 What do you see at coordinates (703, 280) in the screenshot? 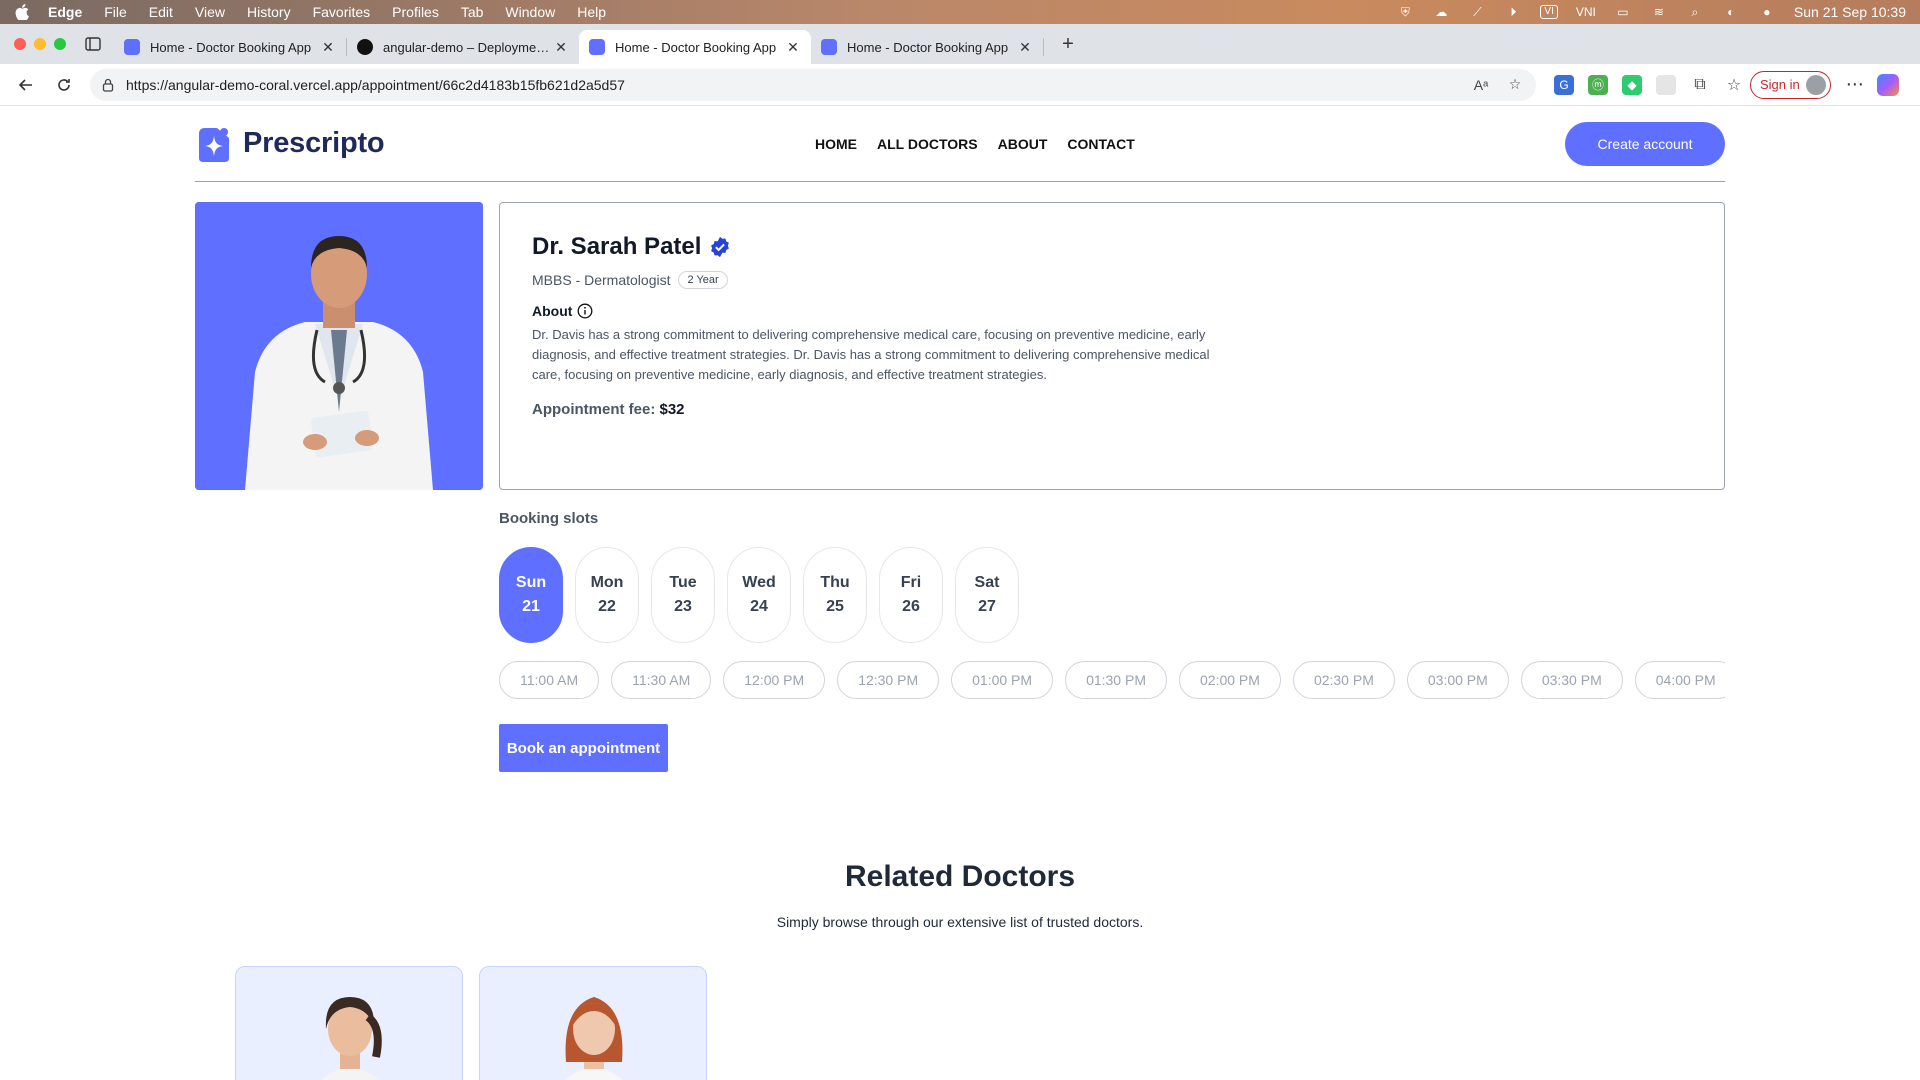
I see `experience-badge: 2 Year` at bounding box center [703, 280].